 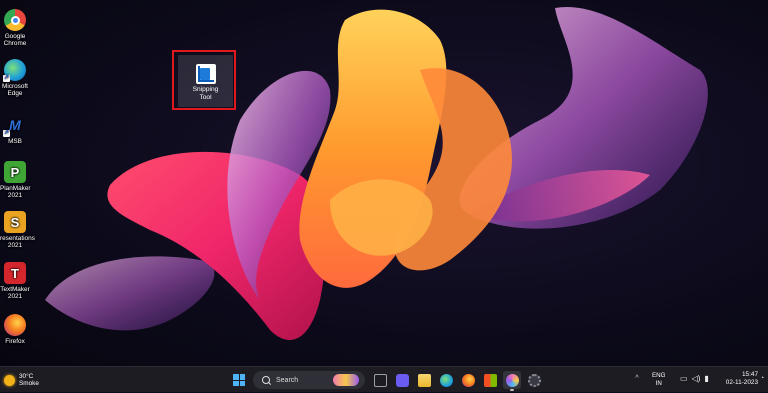 I want to click on desktop-icon-textmaker: T TextMaker 2021, so click(x=15, y=281).